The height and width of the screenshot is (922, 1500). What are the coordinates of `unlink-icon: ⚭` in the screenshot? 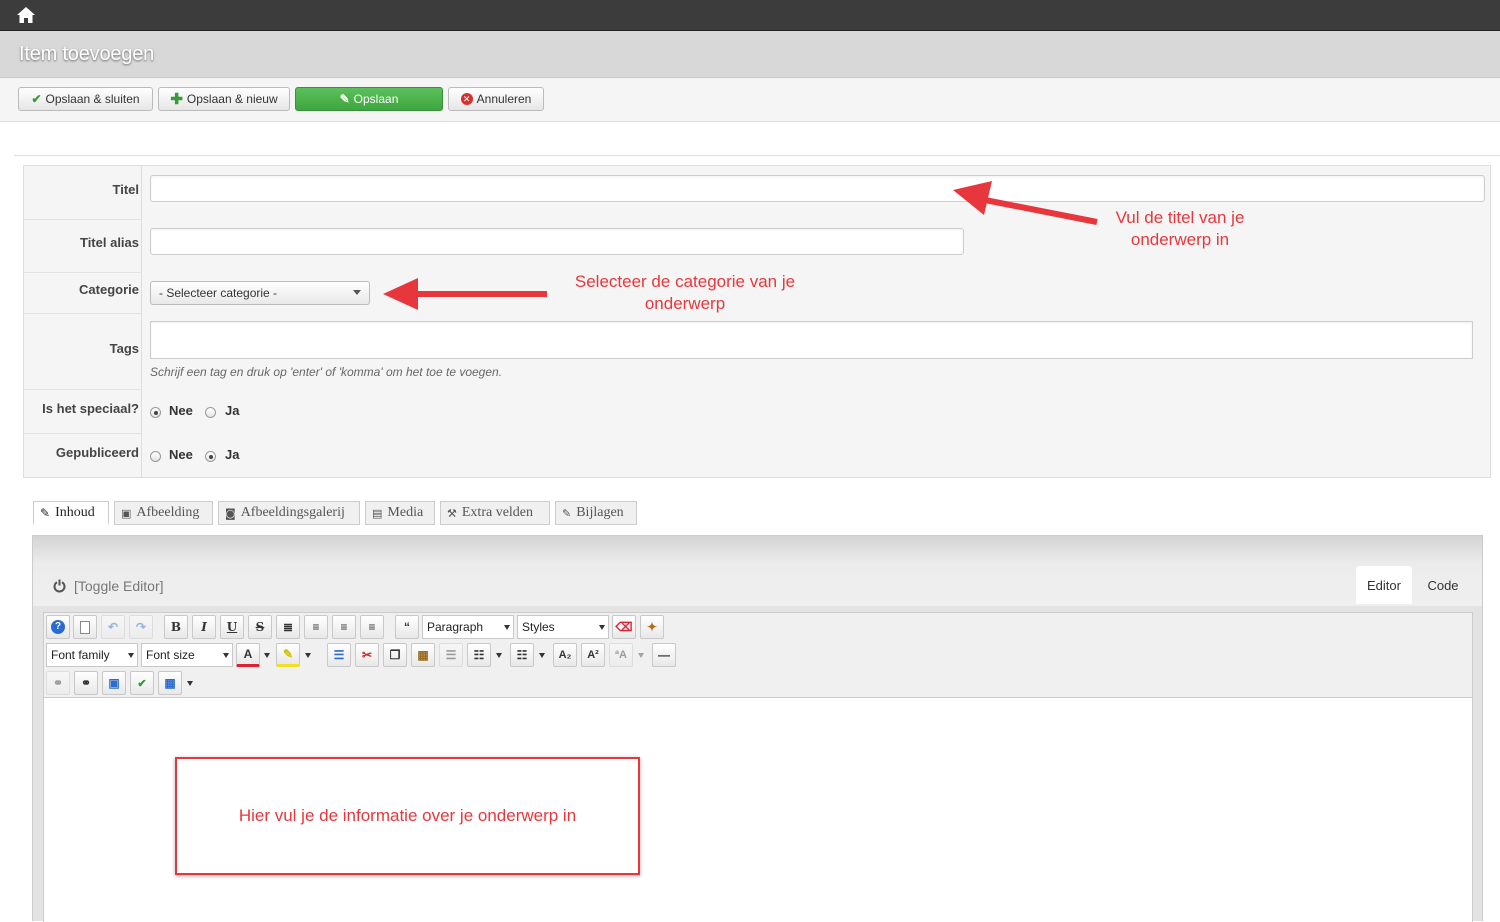 It's located at (58, 683).